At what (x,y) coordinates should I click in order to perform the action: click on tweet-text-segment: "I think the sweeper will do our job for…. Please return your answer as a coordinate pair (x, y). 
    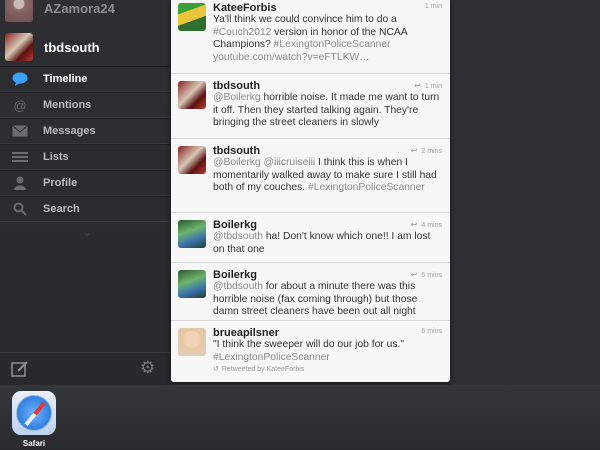
    Looking at the image, I should click on (309, 344).